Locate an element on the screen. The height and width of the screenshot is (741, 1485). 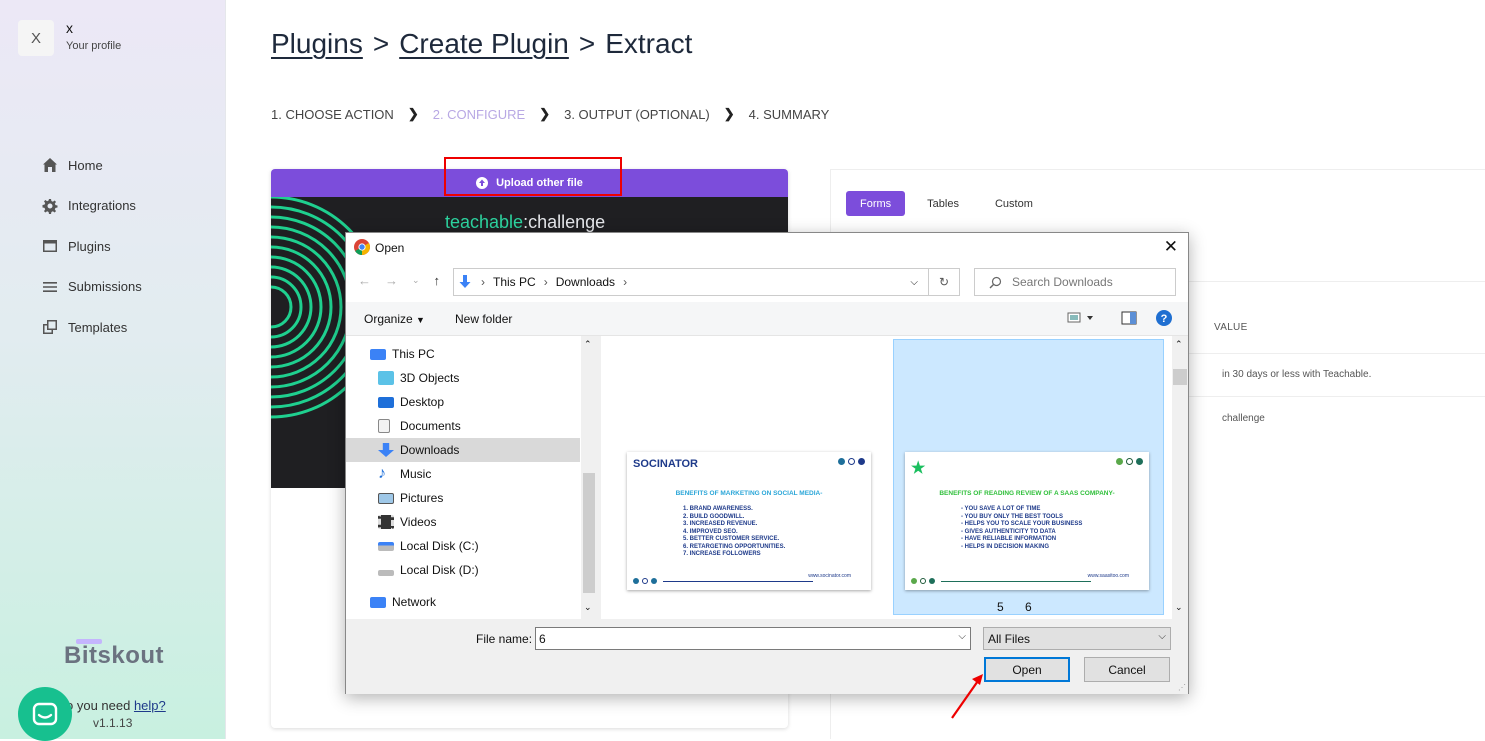
tree-scrollbar: ⌃ ⌄ is located at coordinates (589, 477).